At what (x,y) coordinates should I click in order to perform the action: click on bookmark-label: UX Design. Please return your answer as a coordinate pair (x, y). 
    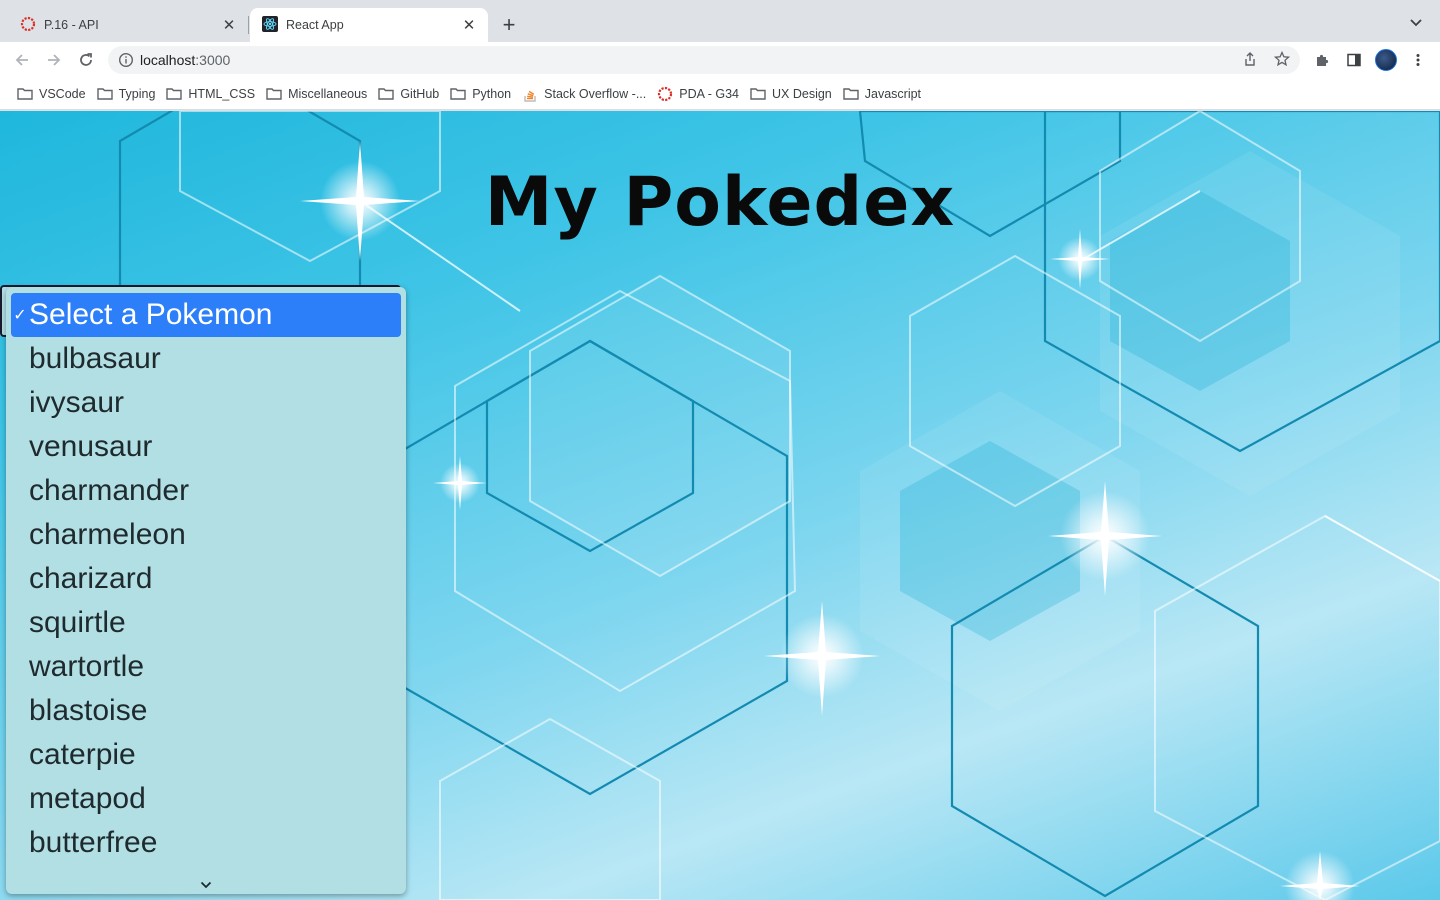
    Looking at the image, I should click on (802, 93).